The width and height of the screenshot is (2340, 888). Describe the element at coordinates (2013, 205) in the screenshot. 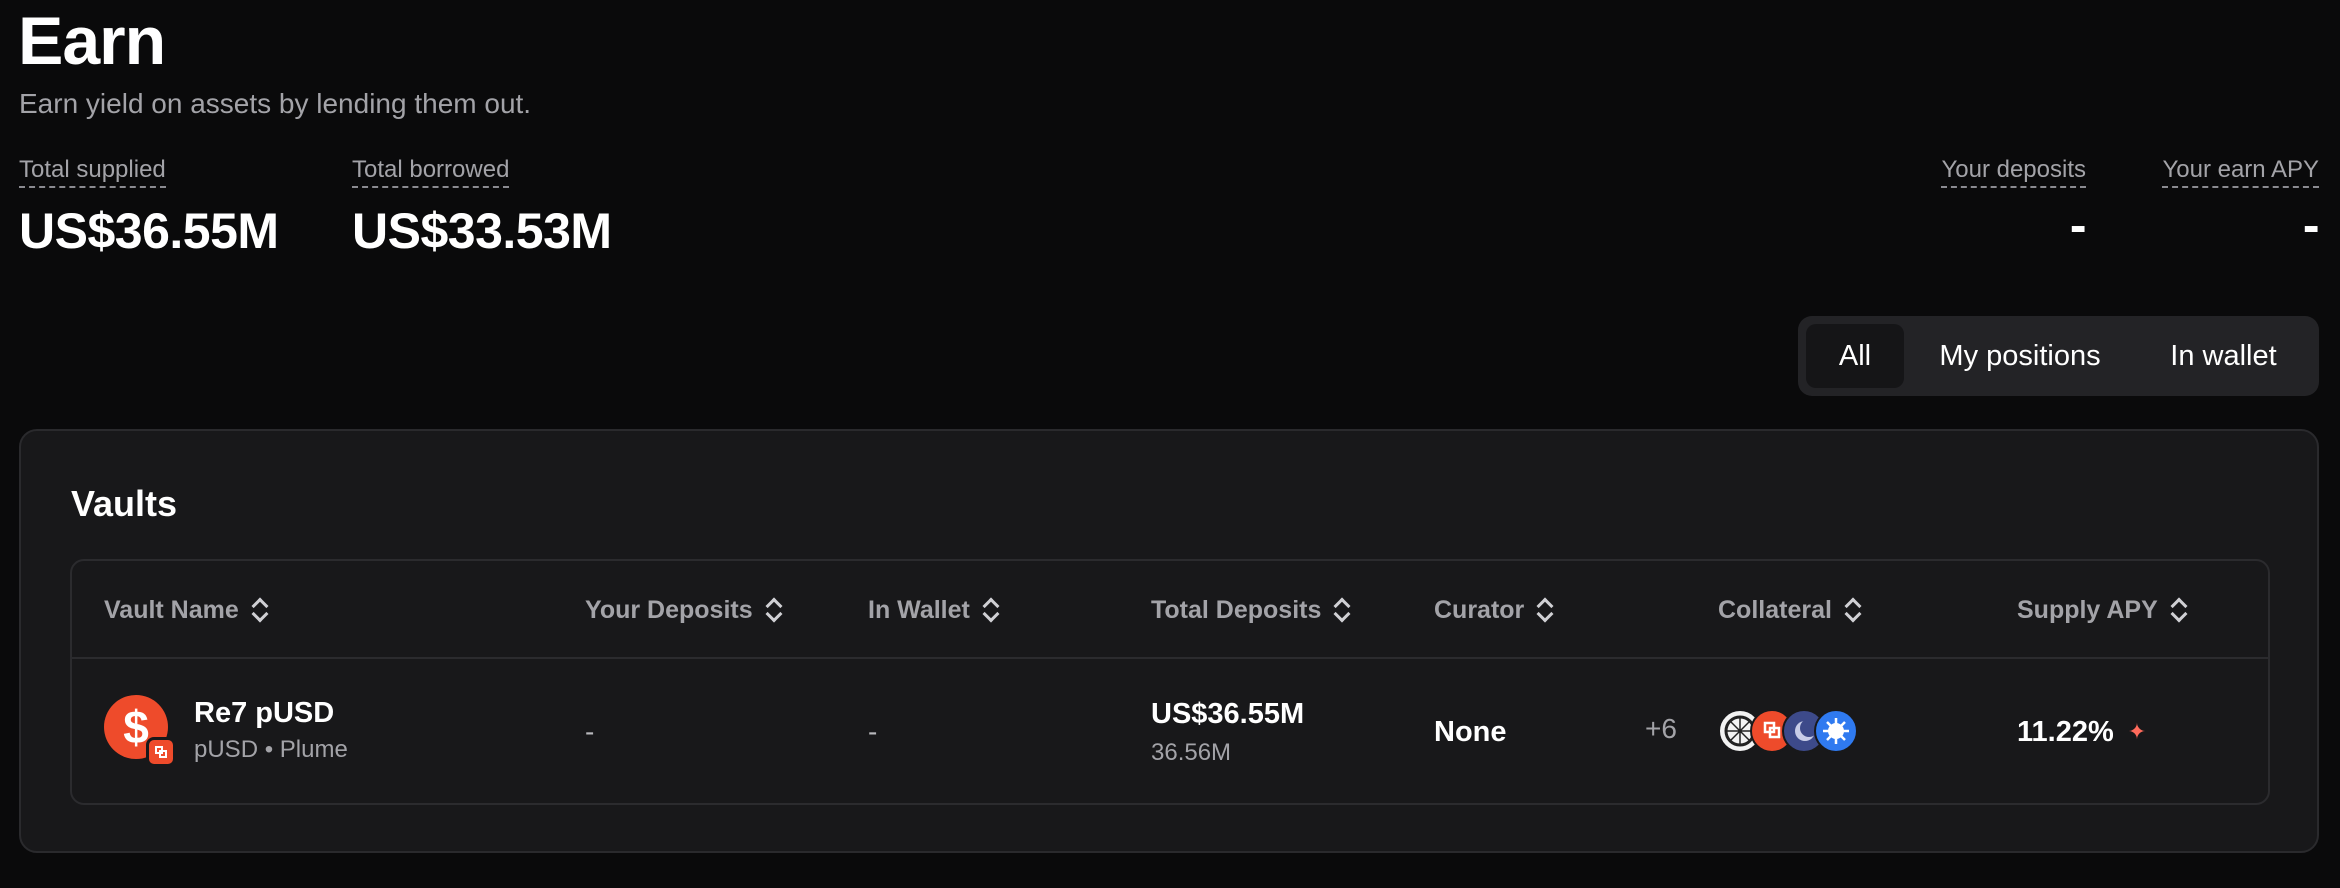

I see `stat-your-deposits: Your deposits -` at that location.